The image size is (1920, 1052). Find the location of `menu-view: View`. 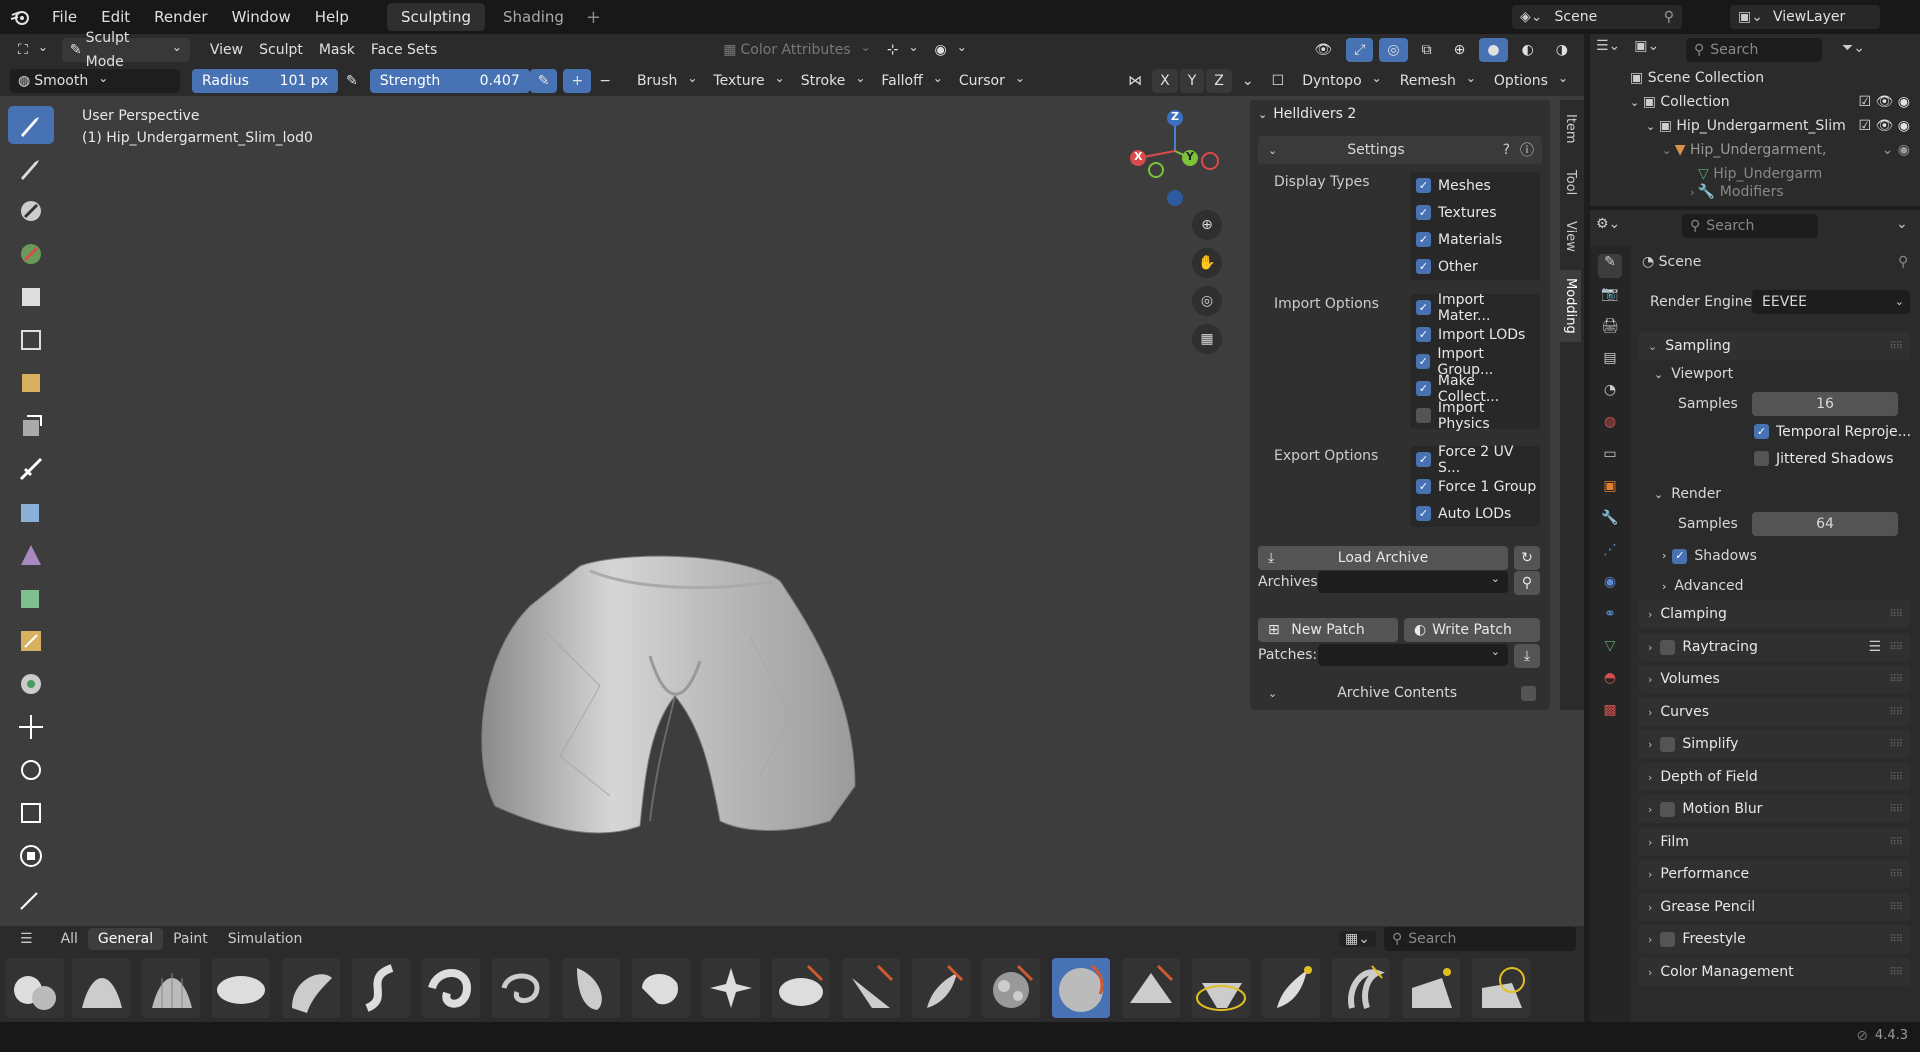

menu-view: View is located at coordinates (226, 50).